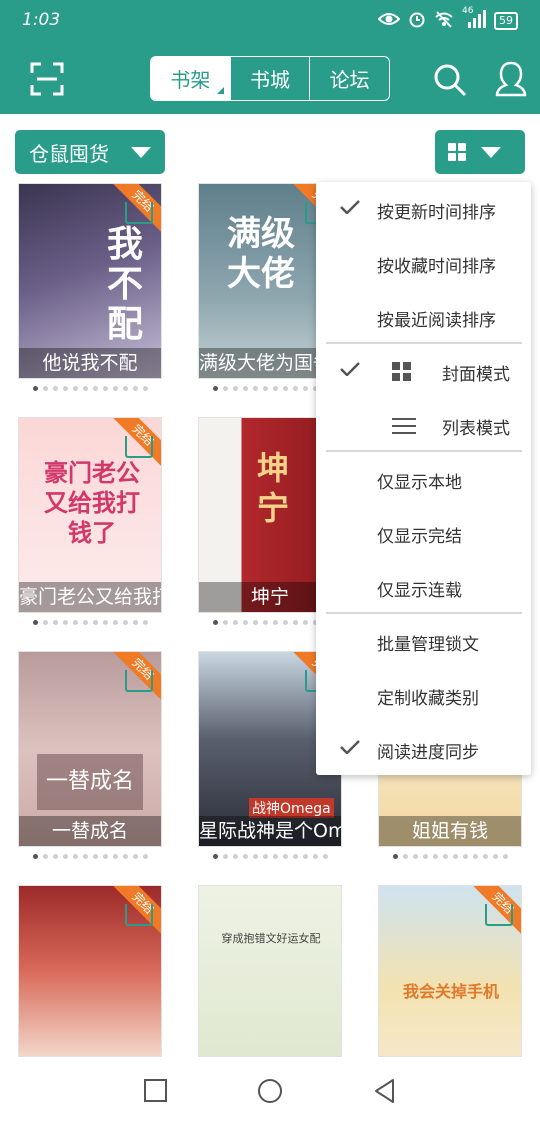  Describe the element at coordinates (423, 425) in the screenshot. I see `menu-item-list-mode: 列表模式` at that location.